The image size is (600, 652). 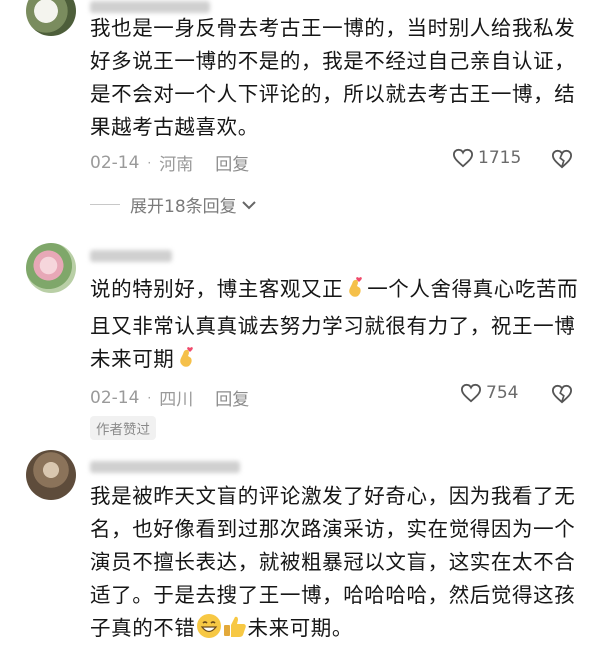 What do you see at coordinates (502, 393) in the screenshot?
I see `like-count: 754` at bounding box center [502, 393].